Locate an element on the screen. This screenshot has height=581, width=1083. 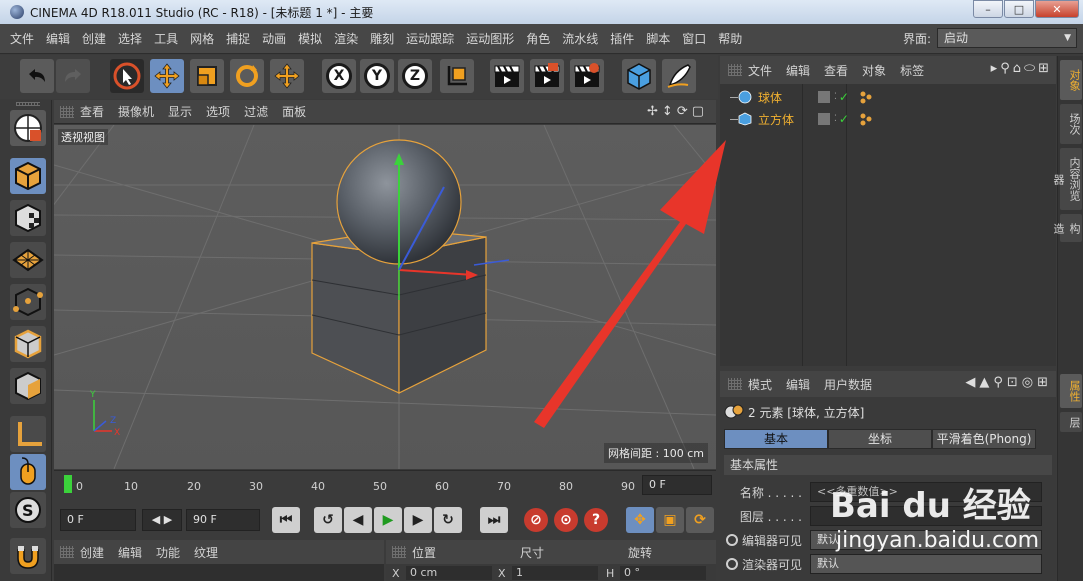
undo-button is located at coordinates (37, 76).